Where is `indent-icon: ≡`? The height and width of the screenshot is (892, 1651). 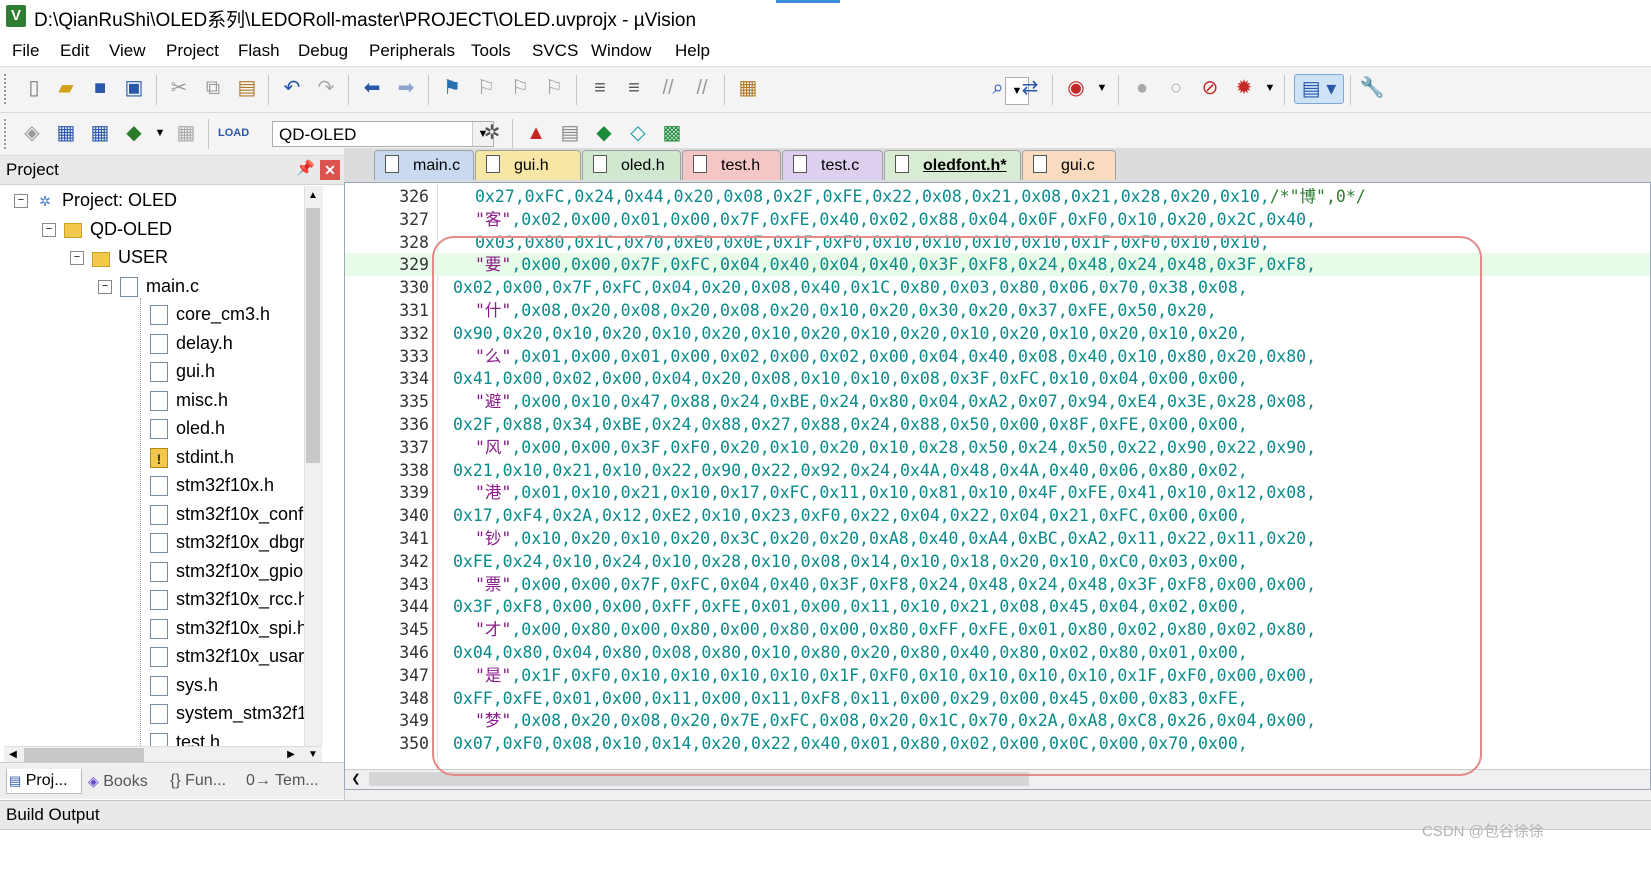
indent-icon: ≡ is located at coordinates (600, 88).